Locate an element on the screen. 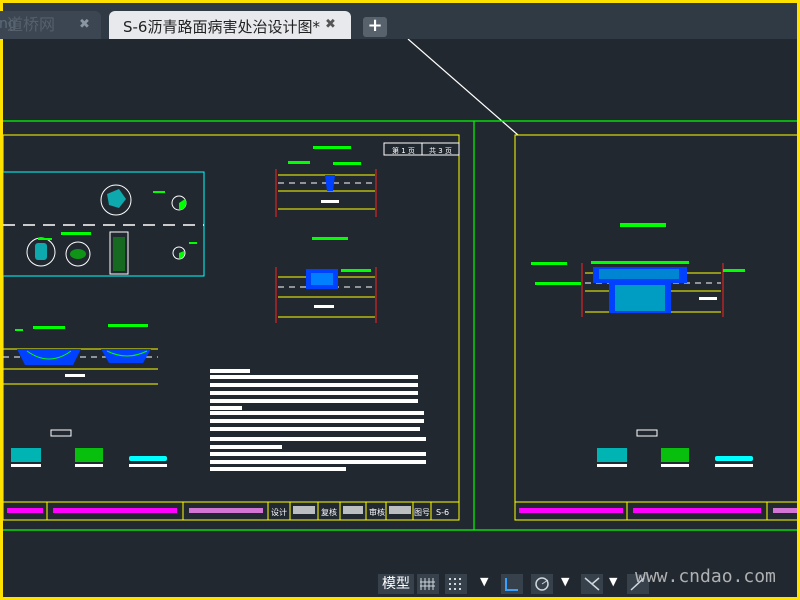 This screenshot has width=800, height=600. isometric-draft-icon is located at coordinates (592, 584).